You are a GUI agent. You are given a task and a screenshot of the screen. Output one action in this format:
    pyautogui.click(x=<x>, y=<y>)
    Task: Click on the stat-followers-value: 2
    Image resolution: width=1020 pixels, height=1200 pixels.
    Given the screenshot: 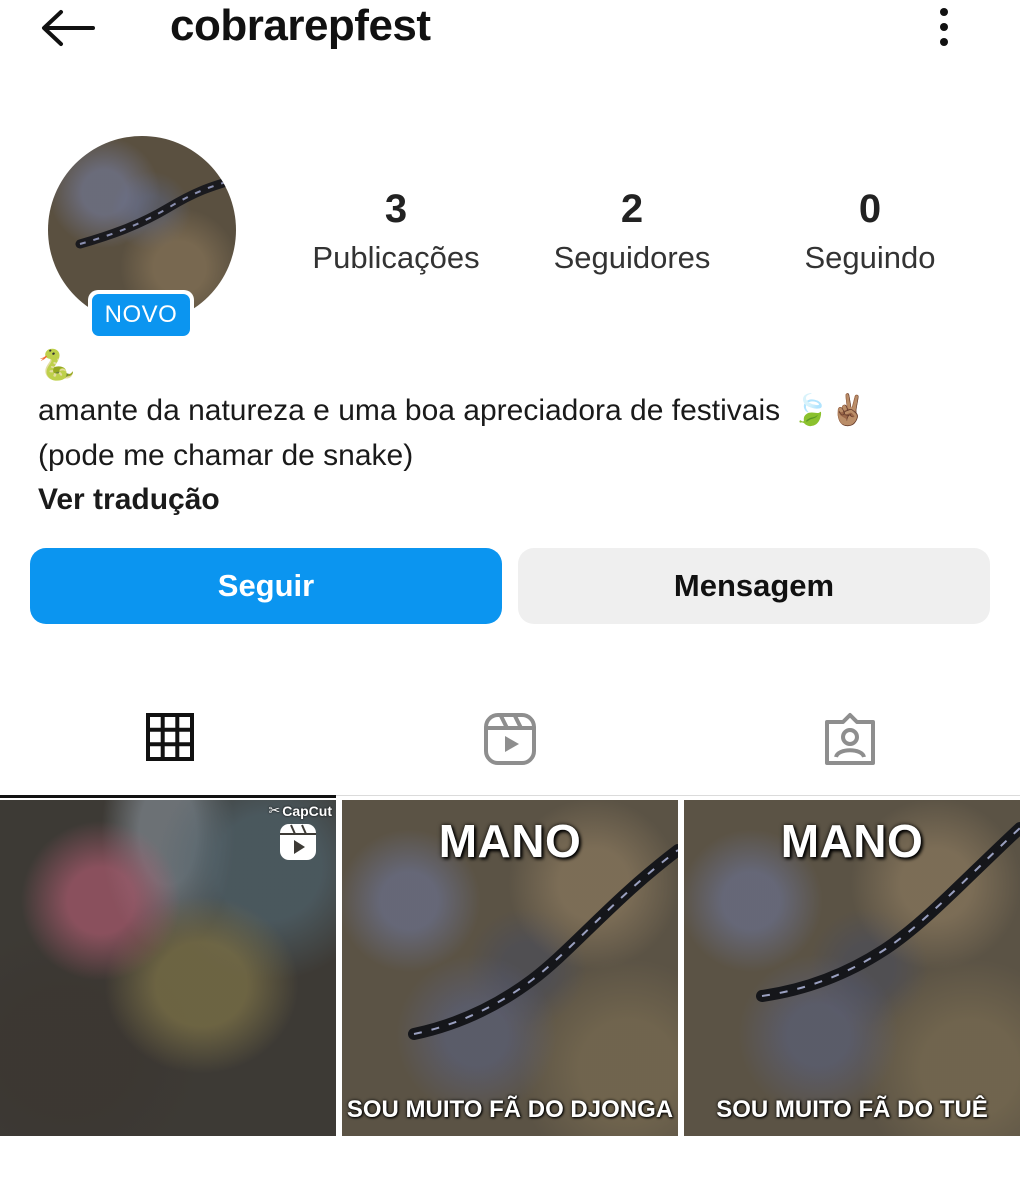 What is the action you would take?
    pyautogui.click(x=632, y=209)
    